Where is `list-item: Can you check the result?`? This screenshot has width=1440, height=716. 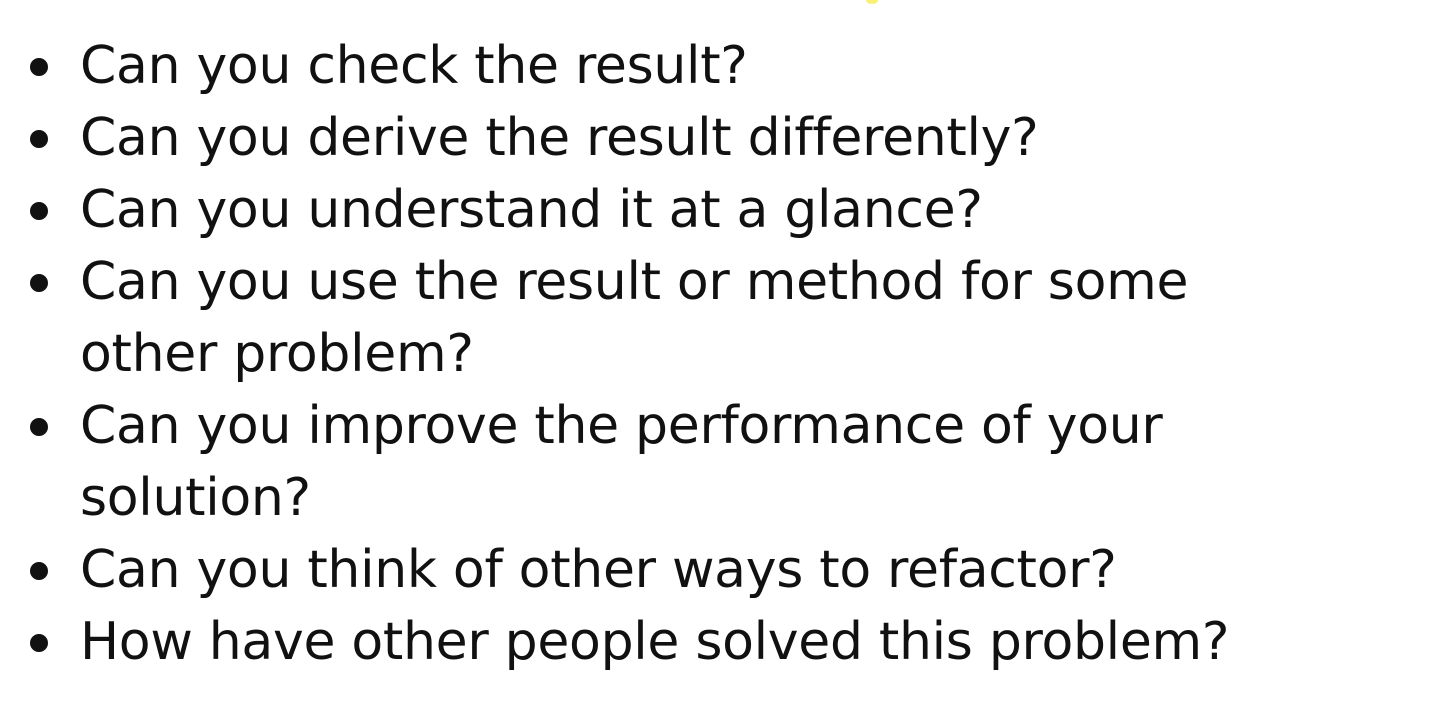
list-item: Can you check the result? is located at coordinates (724, 66).